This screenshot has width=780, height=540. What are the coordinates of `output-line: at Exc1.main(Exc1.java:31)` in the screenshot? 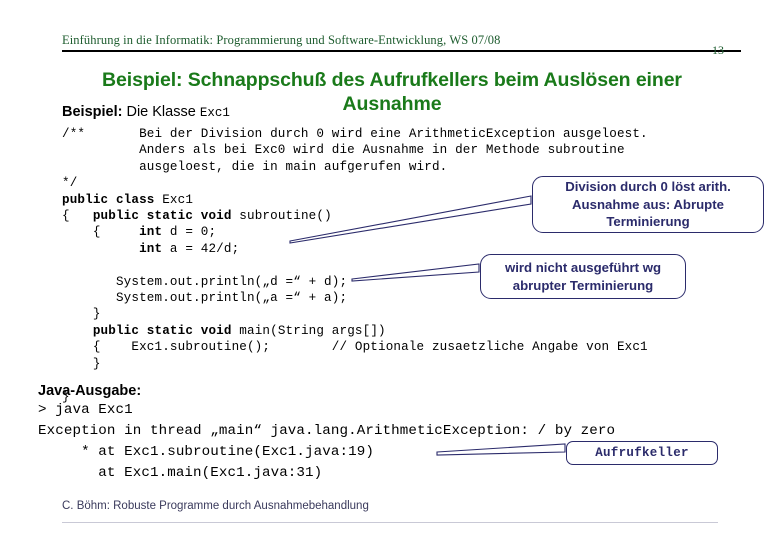 It's located at (180, 473).